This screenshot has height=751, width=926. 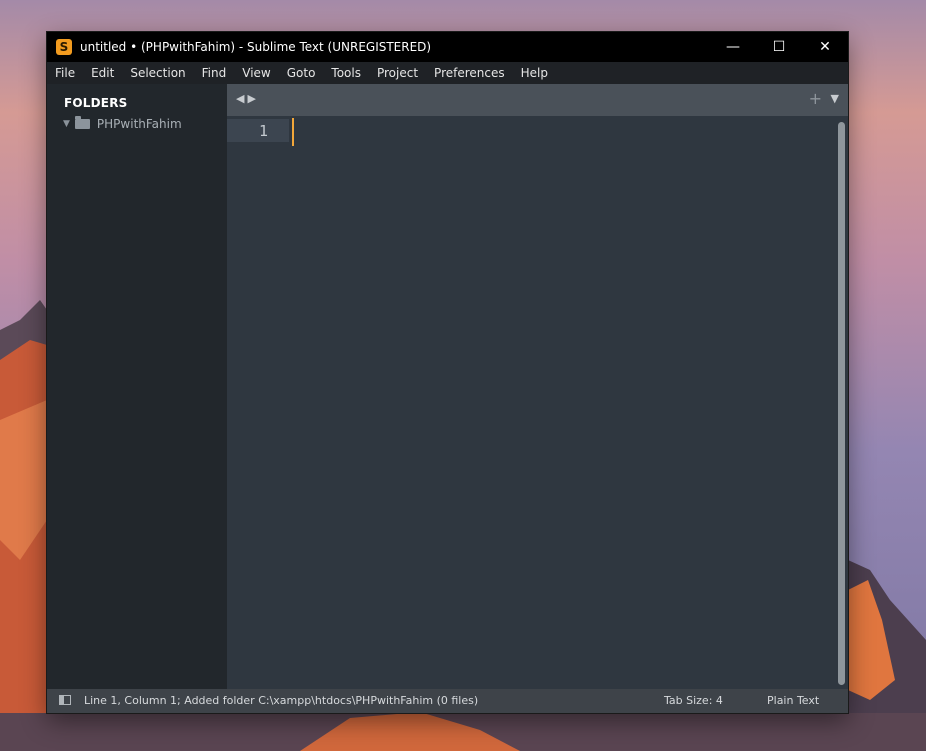 What do you see at coordinates (841, 403) in the screenshot?
I see `vertical-scrollbar` at bounding box center [841, 403].